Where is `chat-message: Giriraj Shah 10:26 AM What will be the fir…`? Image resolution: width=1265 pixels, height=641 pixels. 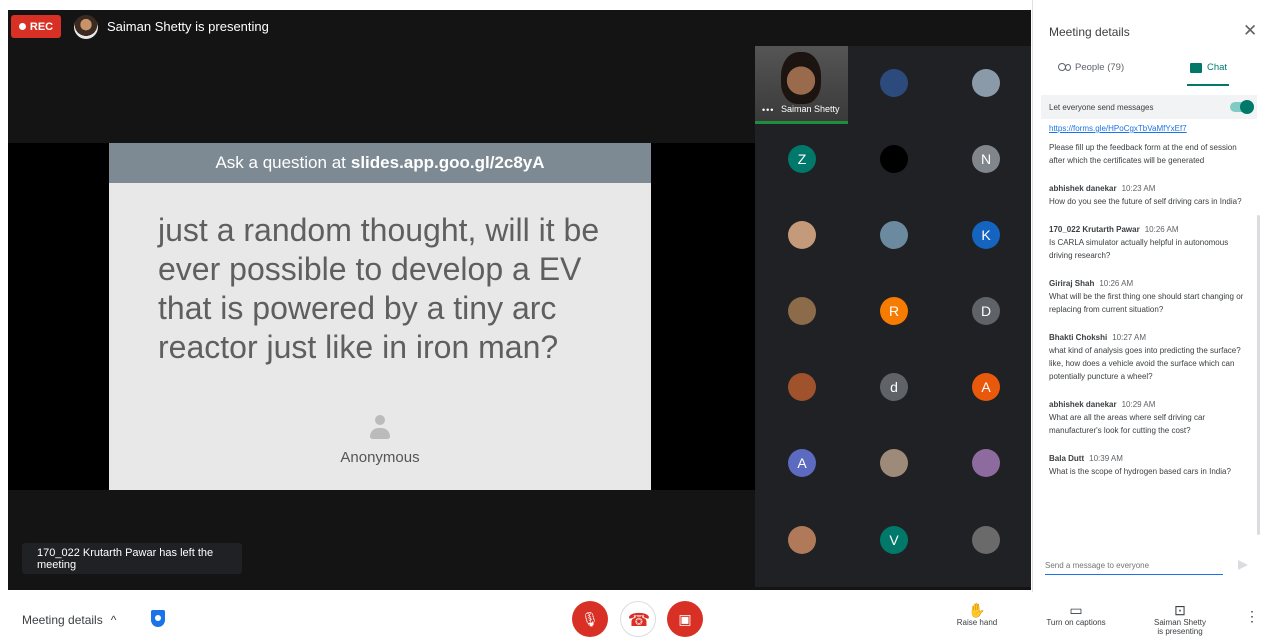
chat-message: Giriraj Shah 10:26 AM What will be the fir… is located at coordinates (1149, 297).